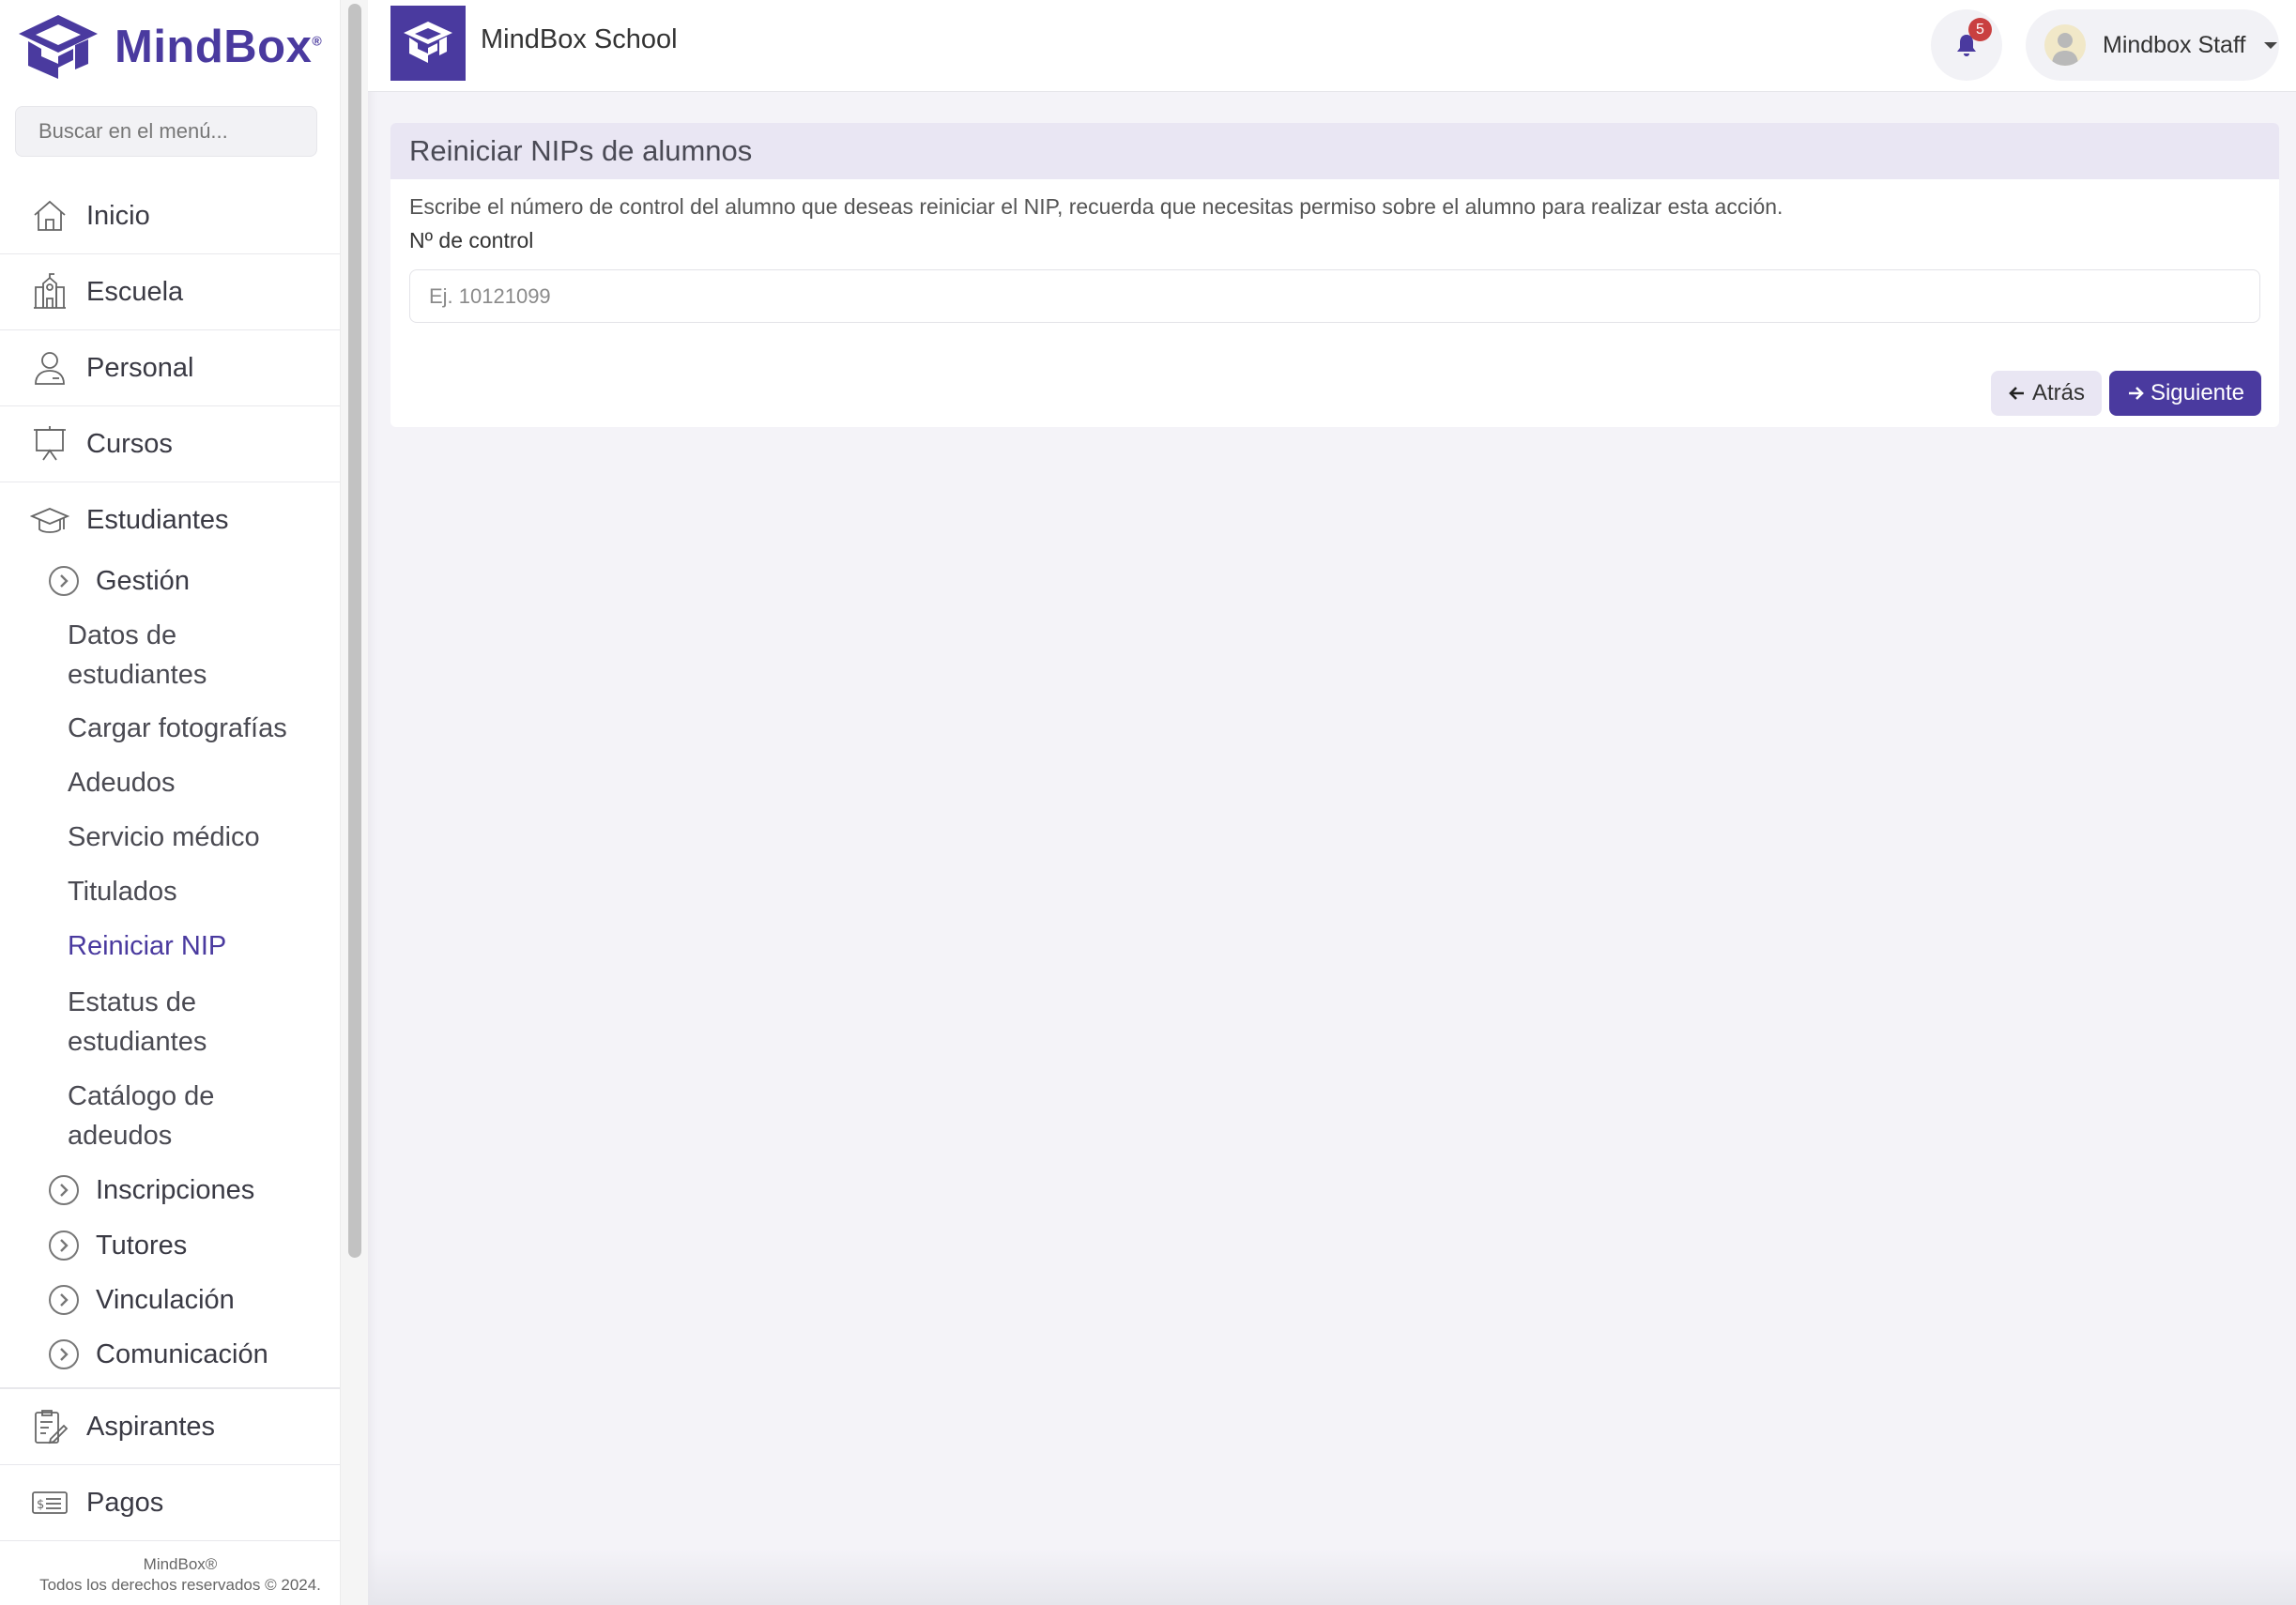 This screenshot has width=2296, height=1605. I want to click on next-button-label: Siguiente, so click(2197, 392).